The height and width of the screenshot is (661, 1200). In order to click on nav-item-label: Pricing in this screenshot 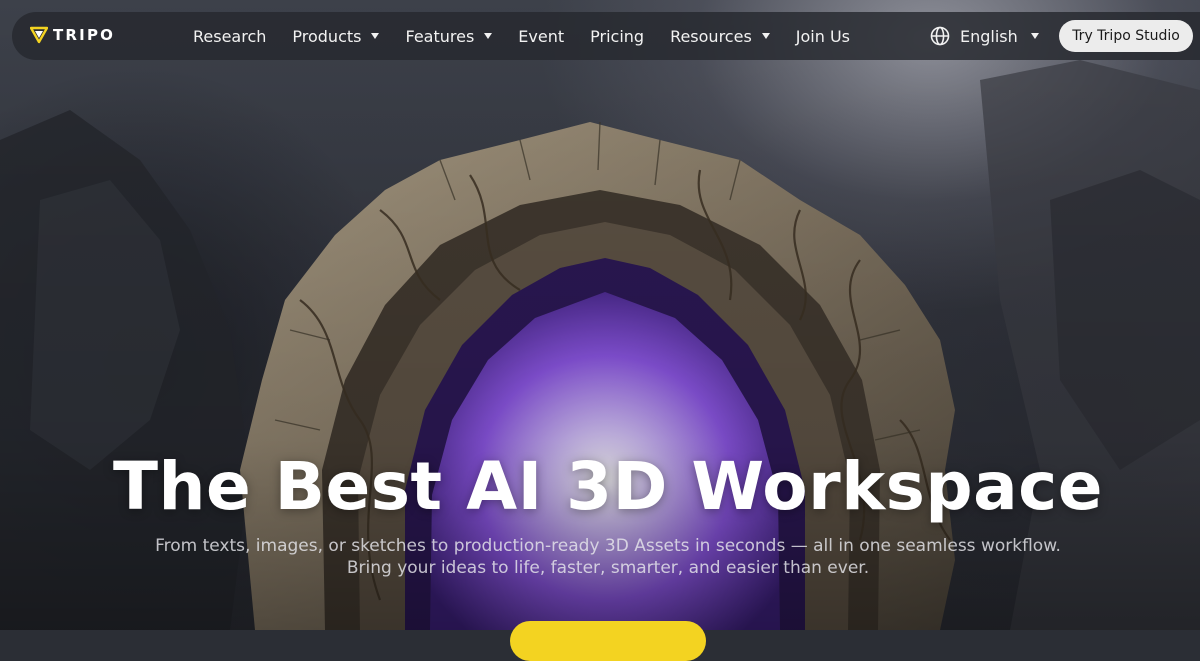, I will do `click(617, 36)`.